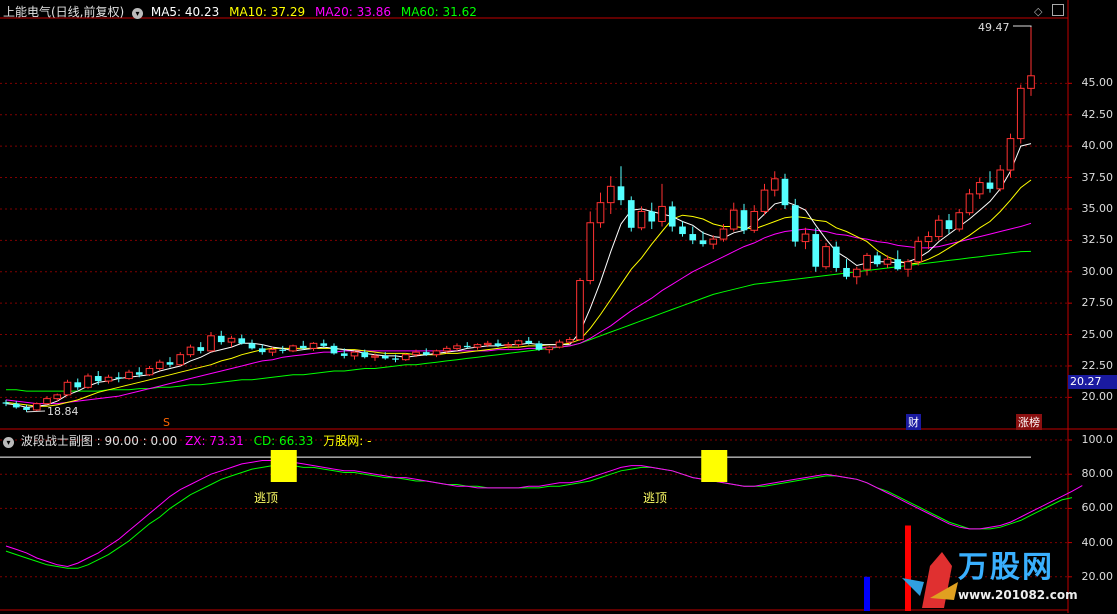  What do you see at coordinates (1097, 303) in the screenshot?
I see `price-tick-label: 27.50` at bounding box center [1097, 303].